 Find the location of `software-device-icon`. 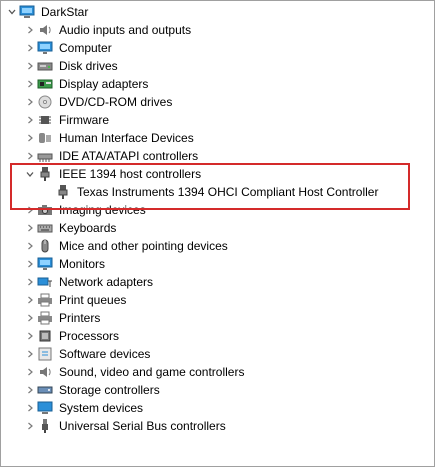

software-device-icon is located at coordinates (45, 354).